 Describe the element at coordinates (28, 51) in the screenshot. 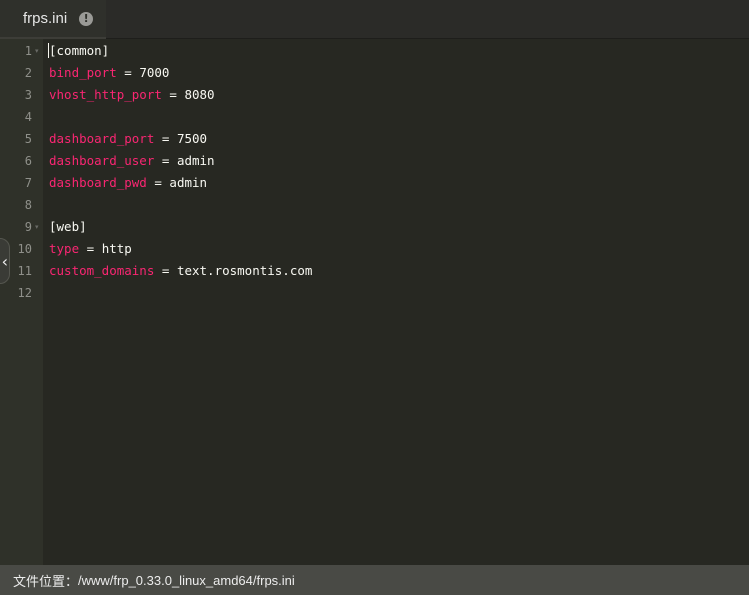

I see `line-number: 1` at that location.